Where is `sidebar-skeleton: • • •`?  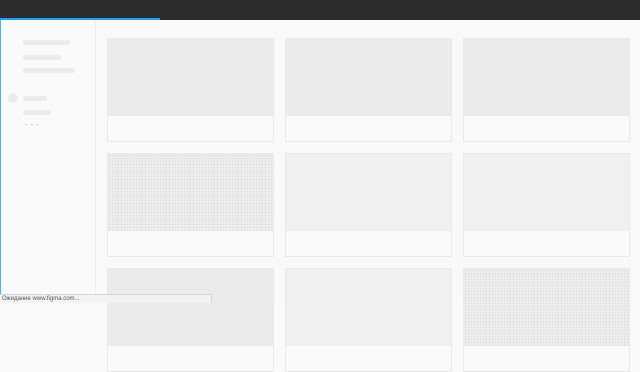
sidebar-skeleton: • • • is located at coordinates (48, 161).